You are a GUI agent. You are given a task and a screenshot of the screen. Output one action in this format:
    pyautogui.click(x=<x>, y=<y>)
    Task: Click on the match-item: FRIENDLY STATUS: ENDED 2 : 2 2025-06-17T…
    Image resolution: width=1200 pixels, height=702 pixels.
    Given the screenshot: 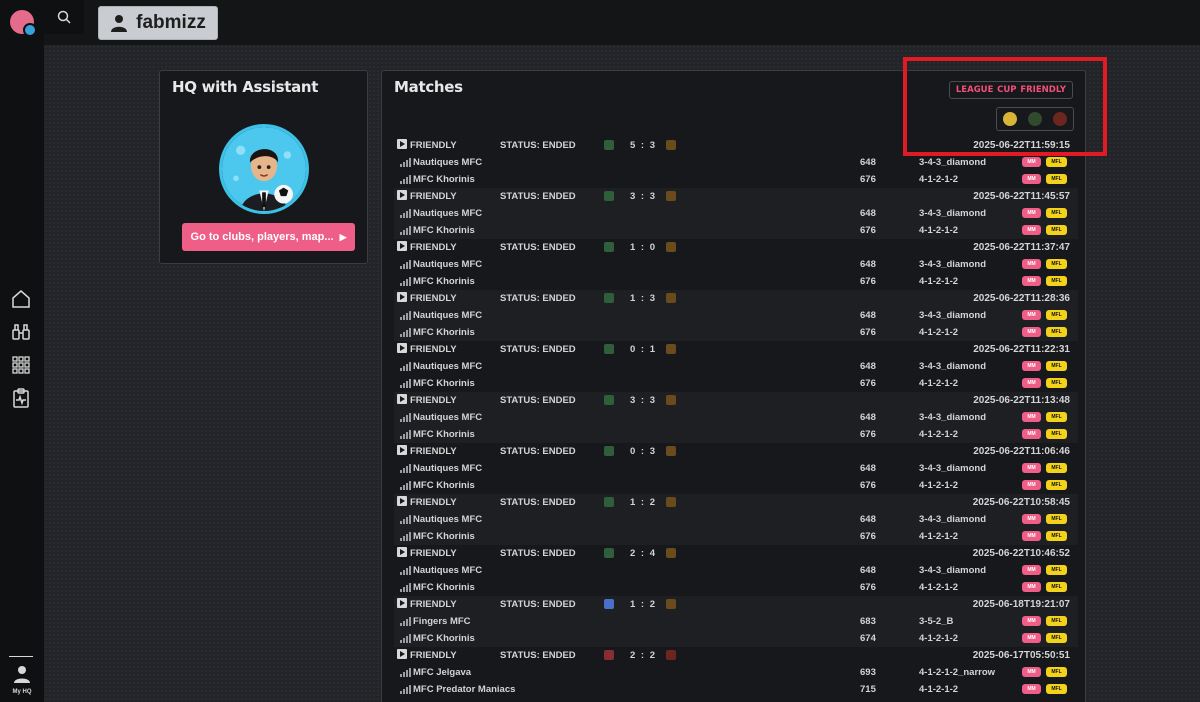 What is the action you would take?
    pyautogui.click(x=736, y=672)
    